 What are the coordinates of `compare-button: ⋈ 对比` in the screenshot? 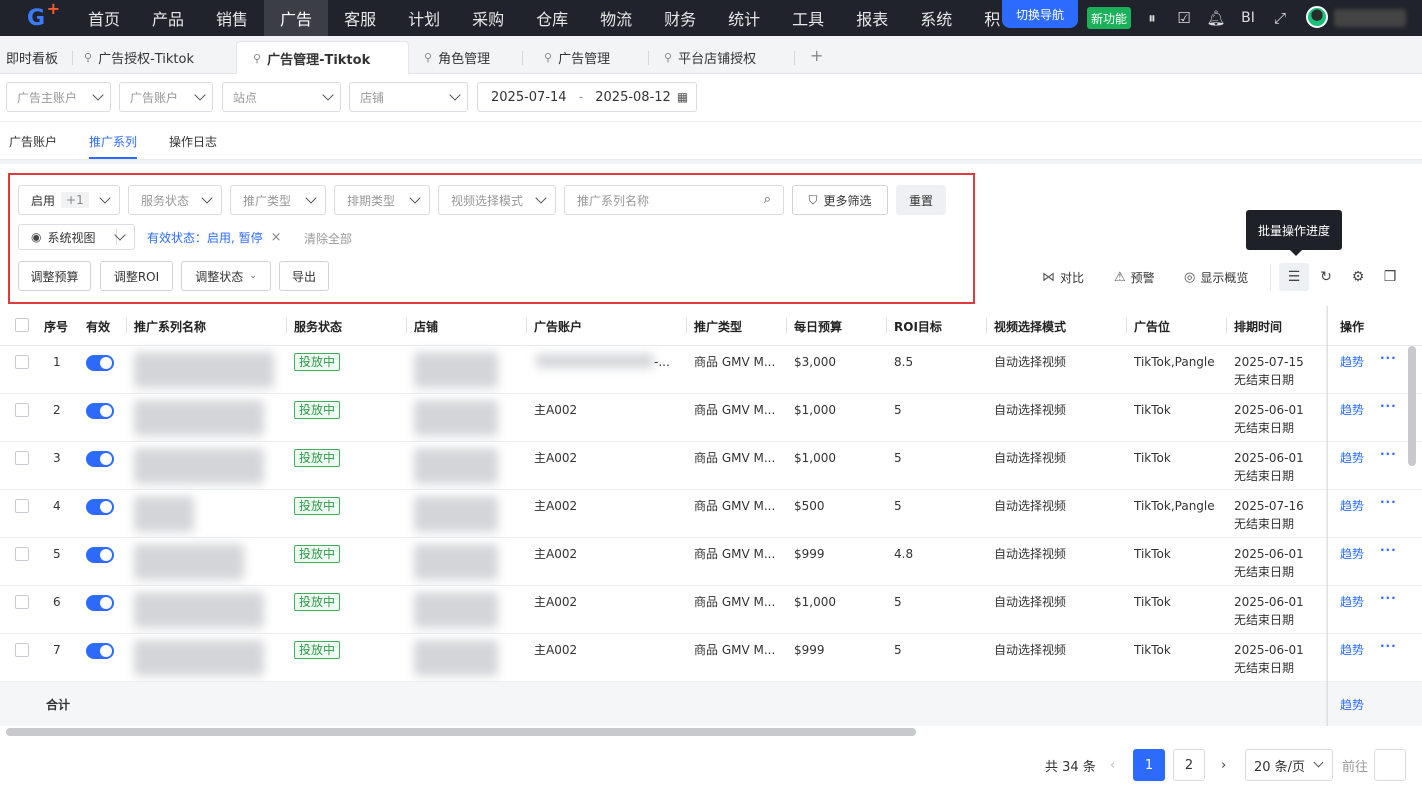 It's located at (1063, 277).